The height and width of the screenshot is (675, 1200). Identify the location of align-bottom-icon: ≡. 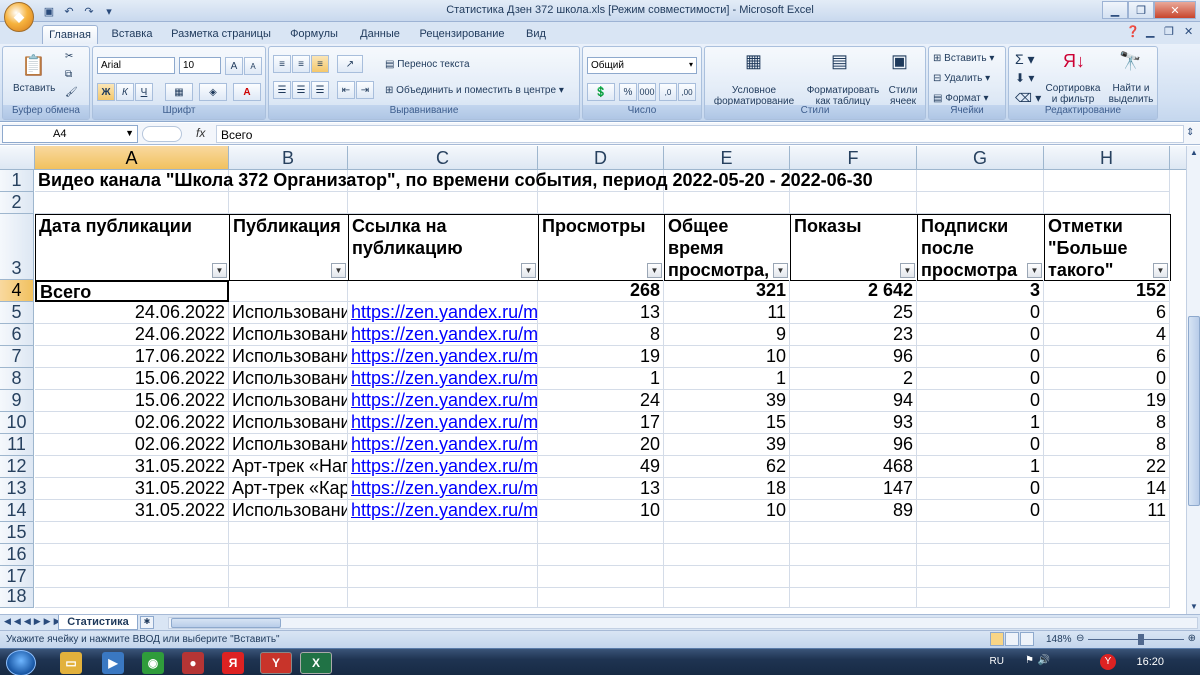
(320, 64).